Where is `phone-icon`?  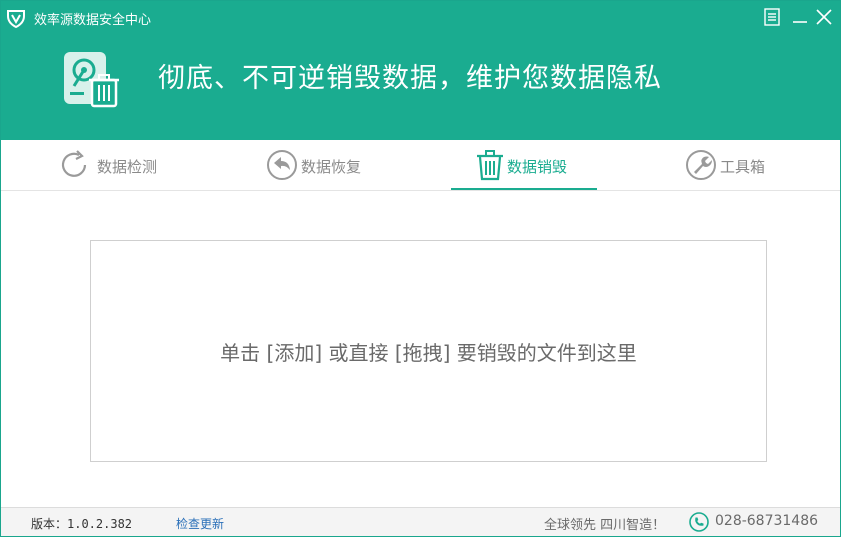
phone-icon is located at coordinates (699, 522).